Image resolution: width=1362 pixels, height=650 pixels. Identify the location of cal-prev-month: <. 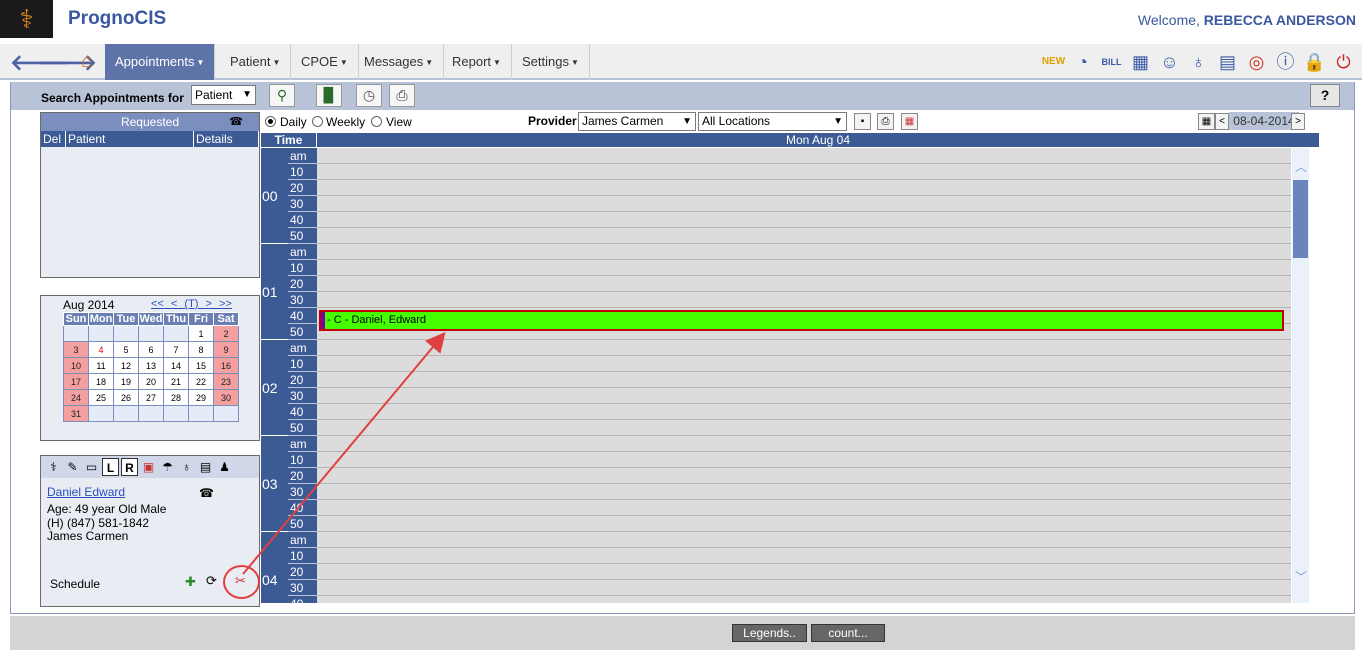
(174, 304).